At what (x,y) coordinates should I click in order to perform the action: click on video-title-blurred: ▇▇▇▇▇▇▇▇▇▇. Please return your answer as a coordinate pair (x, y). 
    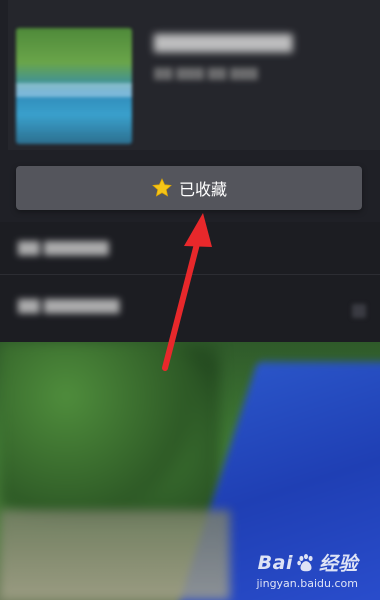
    Looking at the image, I should click on (223, 42).